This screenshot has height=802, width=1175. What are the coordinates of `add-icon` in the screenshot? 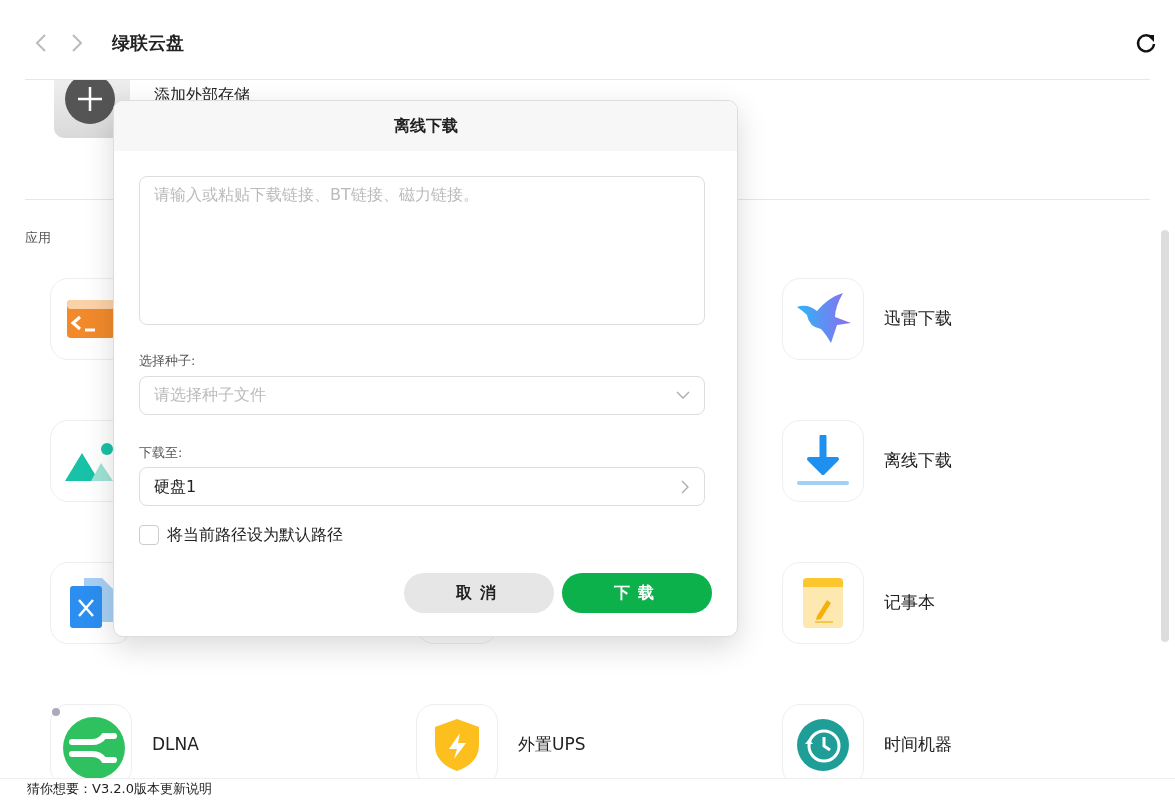 It's located at (90, 102).